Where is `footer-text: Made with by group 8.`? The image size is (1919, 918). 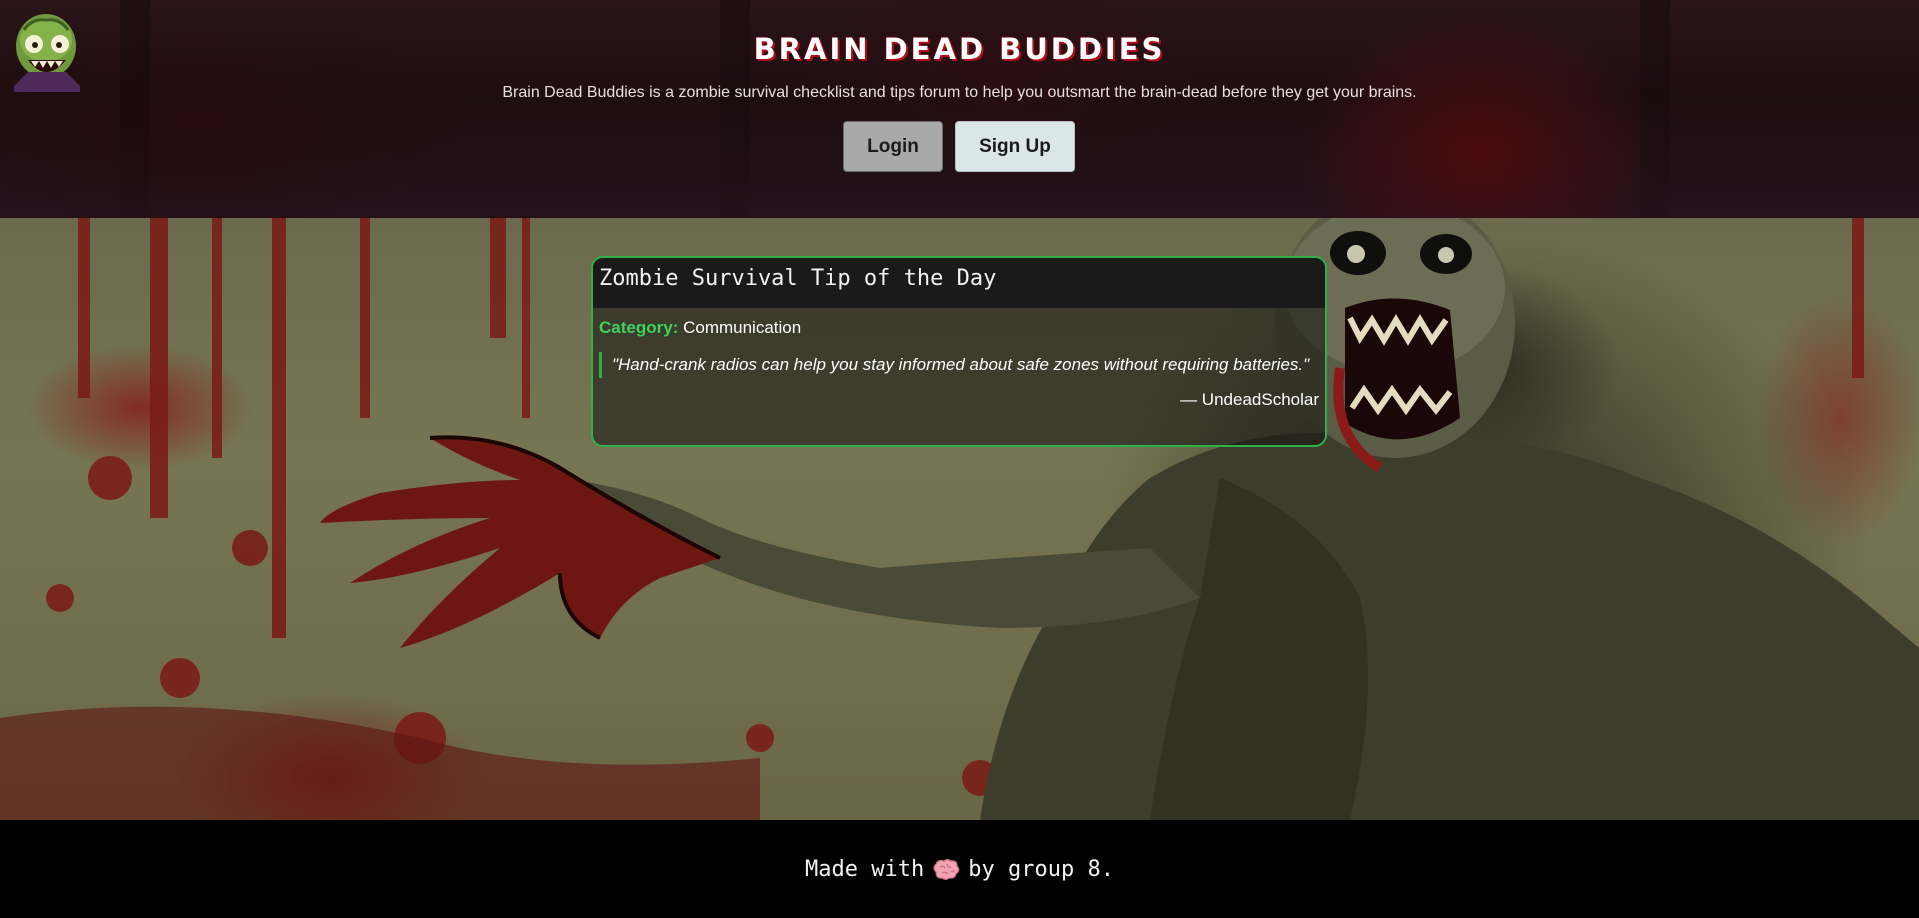
footer-text: Made with by group 8. is located at coordinates (959, 869).